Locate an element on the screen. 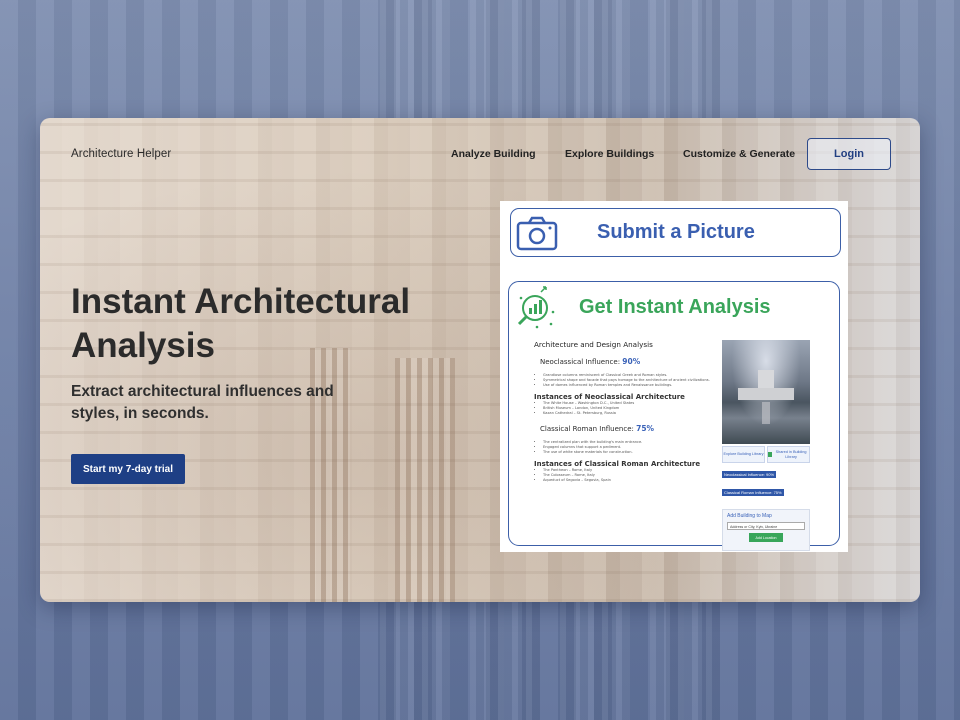 This screenshot has height=720, width=960. neoclassical-label: Neoclassical Influence: is located at coordinates (580, 362).